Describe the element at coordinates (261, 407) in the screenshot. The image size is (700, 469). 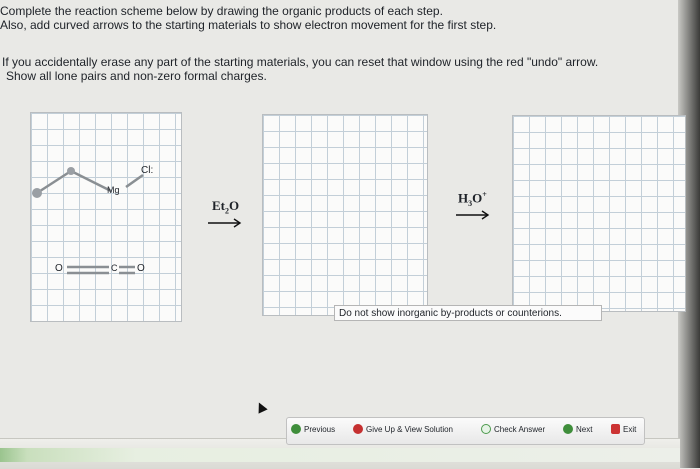
I see `mouse-cursor` at that location.